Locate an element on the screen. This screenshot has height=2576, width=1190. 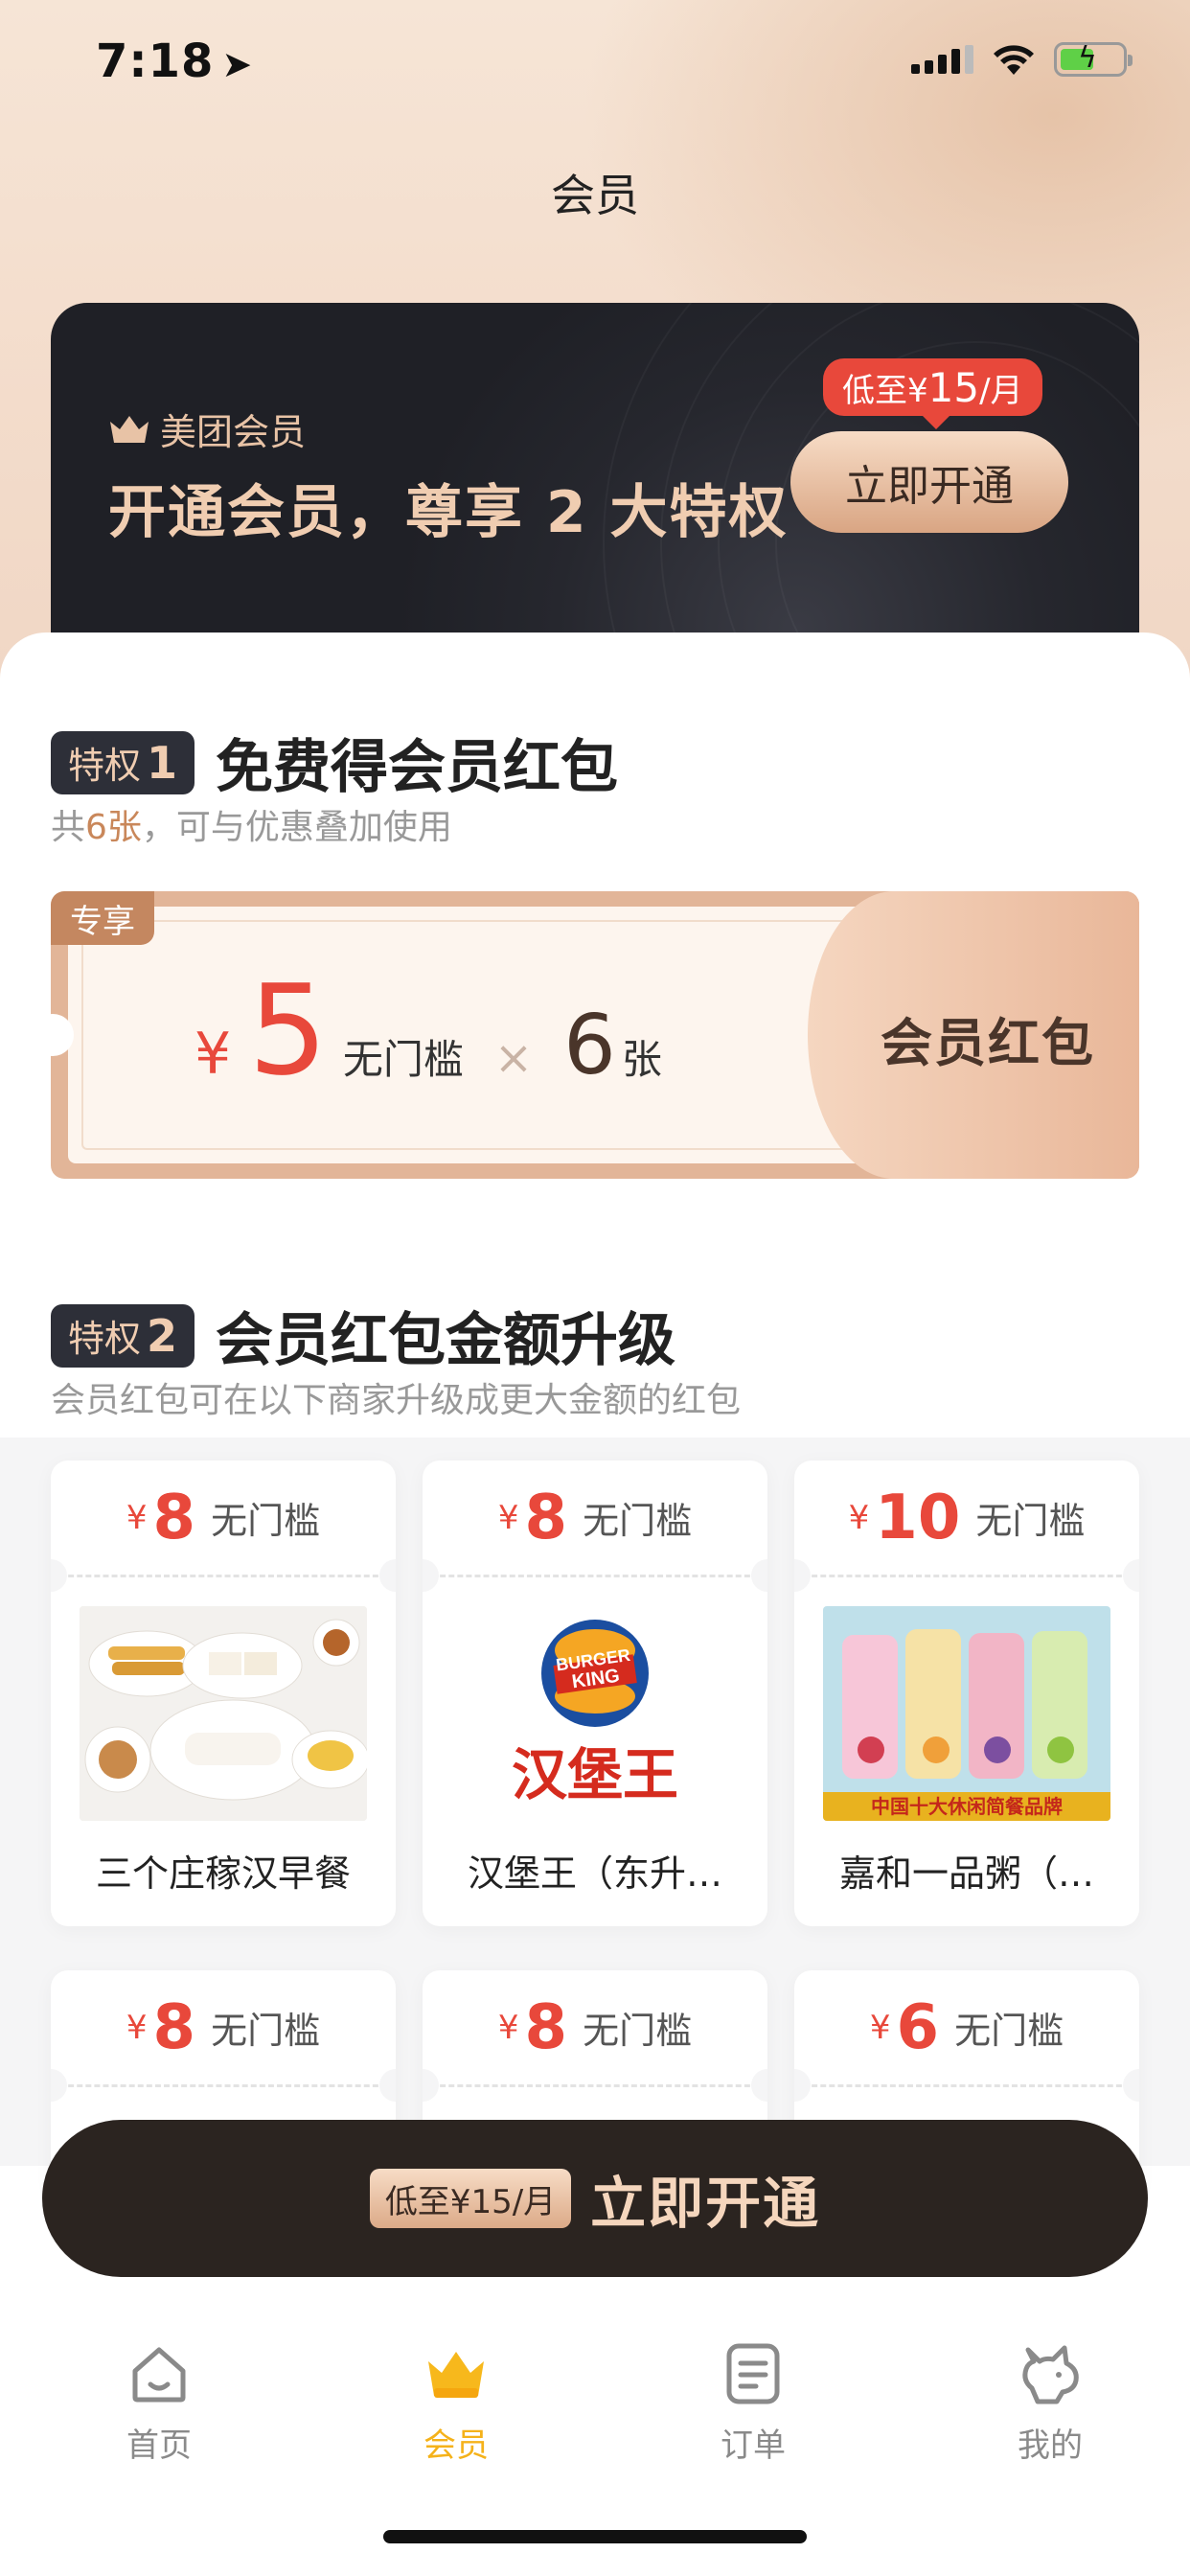
membership-promo-card: 美团会员 开通会员，尊享 2 大特权 低至¥ 15/月 立即开通 is located at coordinates (595, 494).